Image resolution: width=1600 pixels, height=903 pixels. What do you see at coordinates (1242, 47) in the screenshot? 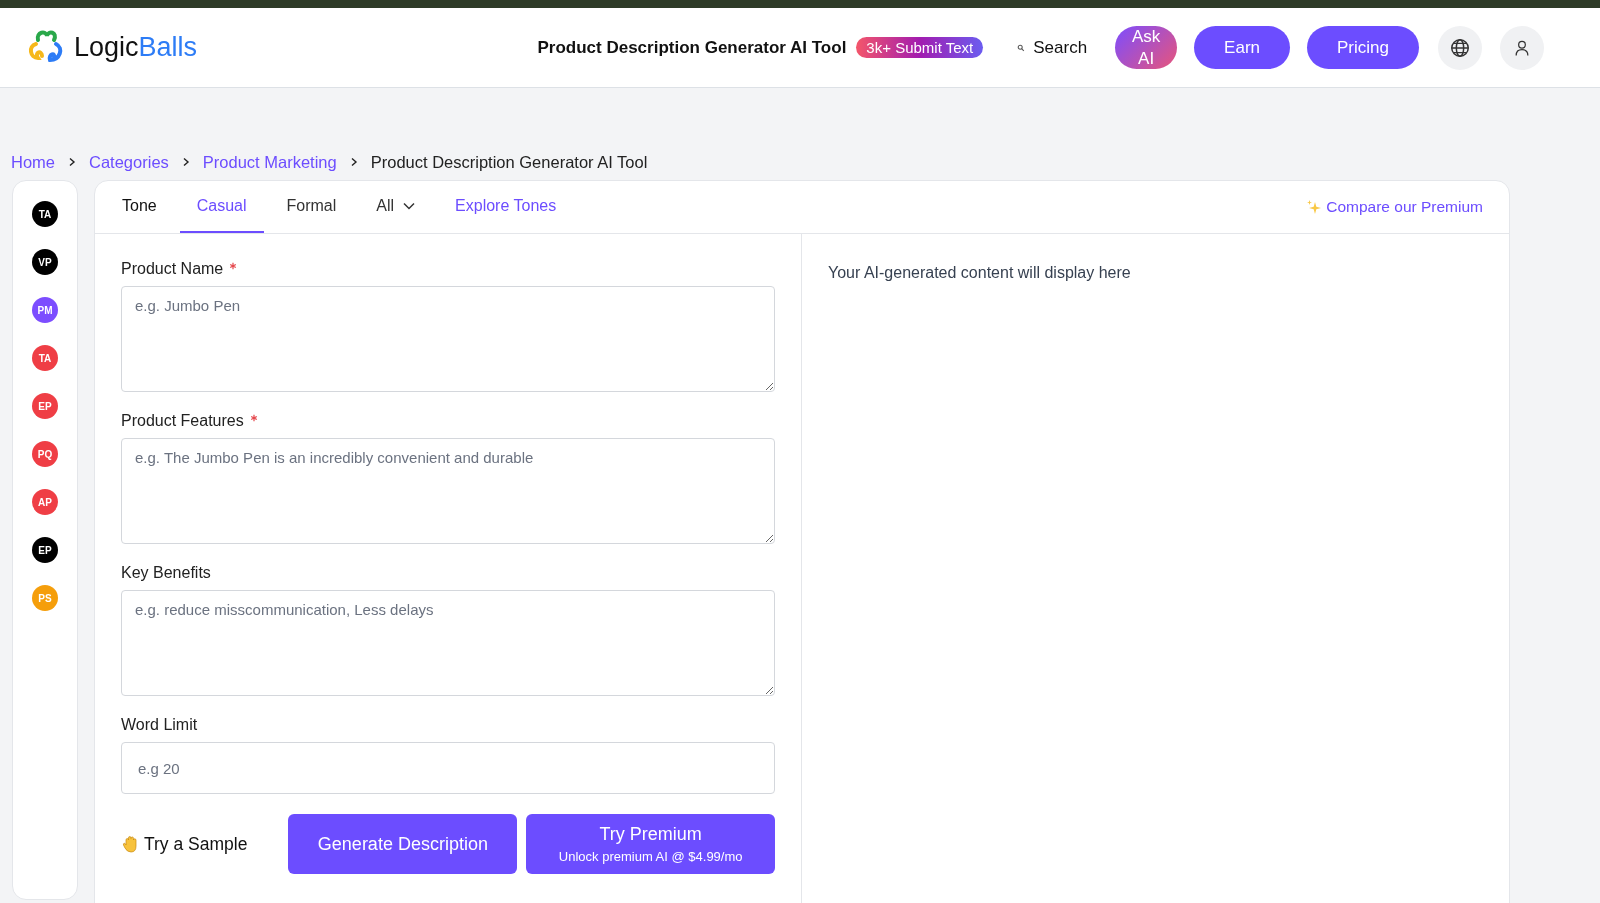
I see `header-button: Earn` at bounding box center [1242, 47].